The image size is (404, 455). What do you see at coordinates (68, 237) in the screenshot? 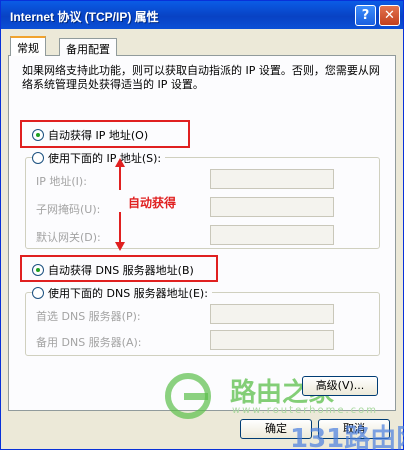
I see `default-gateway-label: 默认网关(D):` at bounding box center [68, 237].